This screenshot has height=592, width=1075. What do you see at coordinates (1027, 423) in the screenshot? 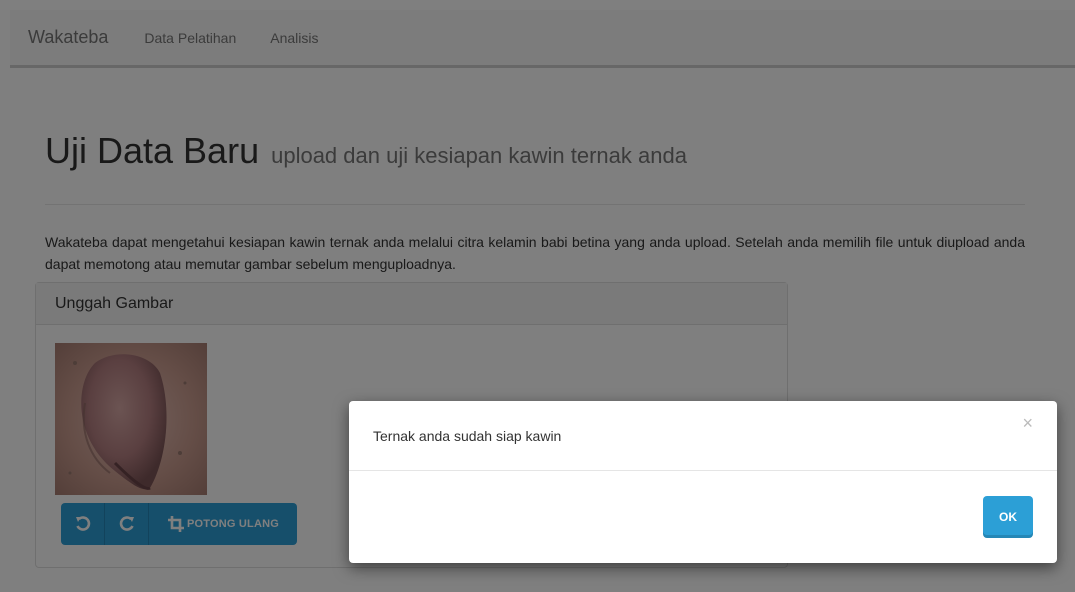
I see `close-icon: ×` at bounding box center [1027, 423].